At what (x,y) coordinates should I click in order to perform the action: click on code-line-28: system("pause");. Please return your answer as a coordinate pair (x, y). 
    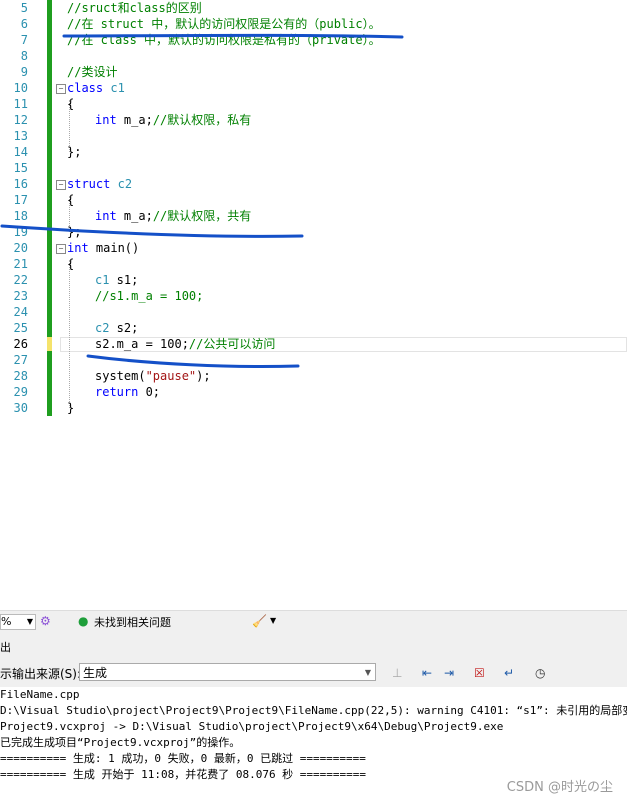
    Looking at the image, I should click on (153, 376).